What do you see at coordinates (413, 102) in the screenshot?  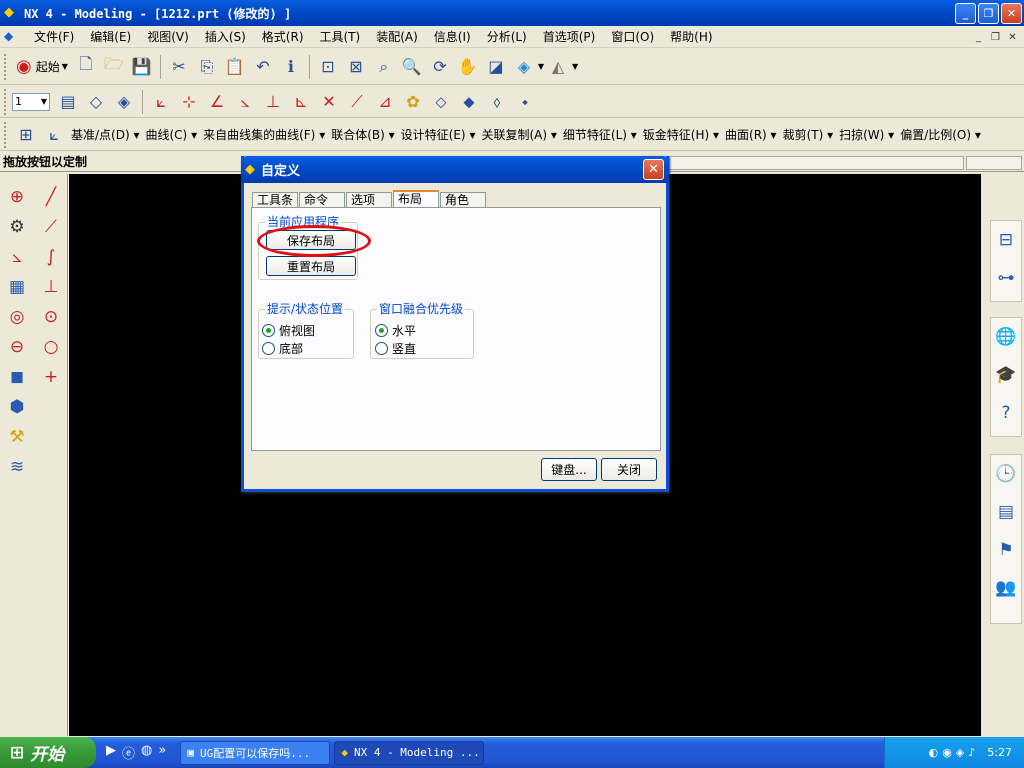 I see `palette-icon: ✿` at bounding box center [413, 102].